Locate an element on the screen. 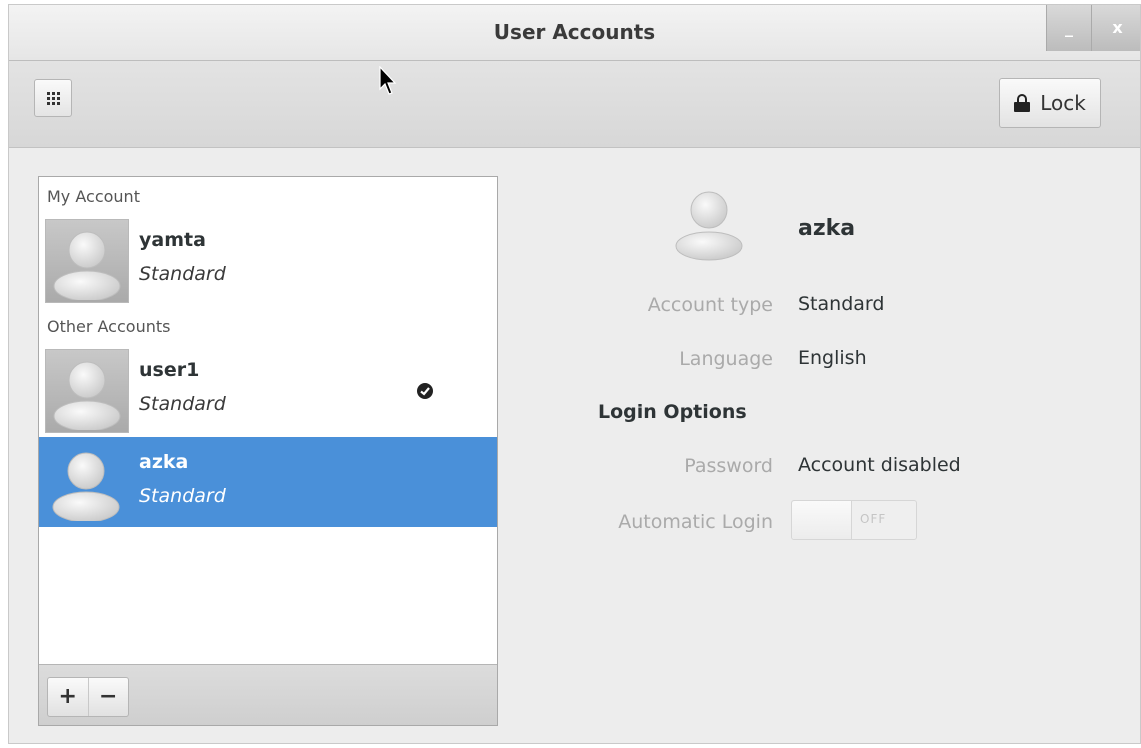 Image resolution: width=1141 pixels, height=748 pixels. detail-user-name: azka is located at coordinates (826, 228).